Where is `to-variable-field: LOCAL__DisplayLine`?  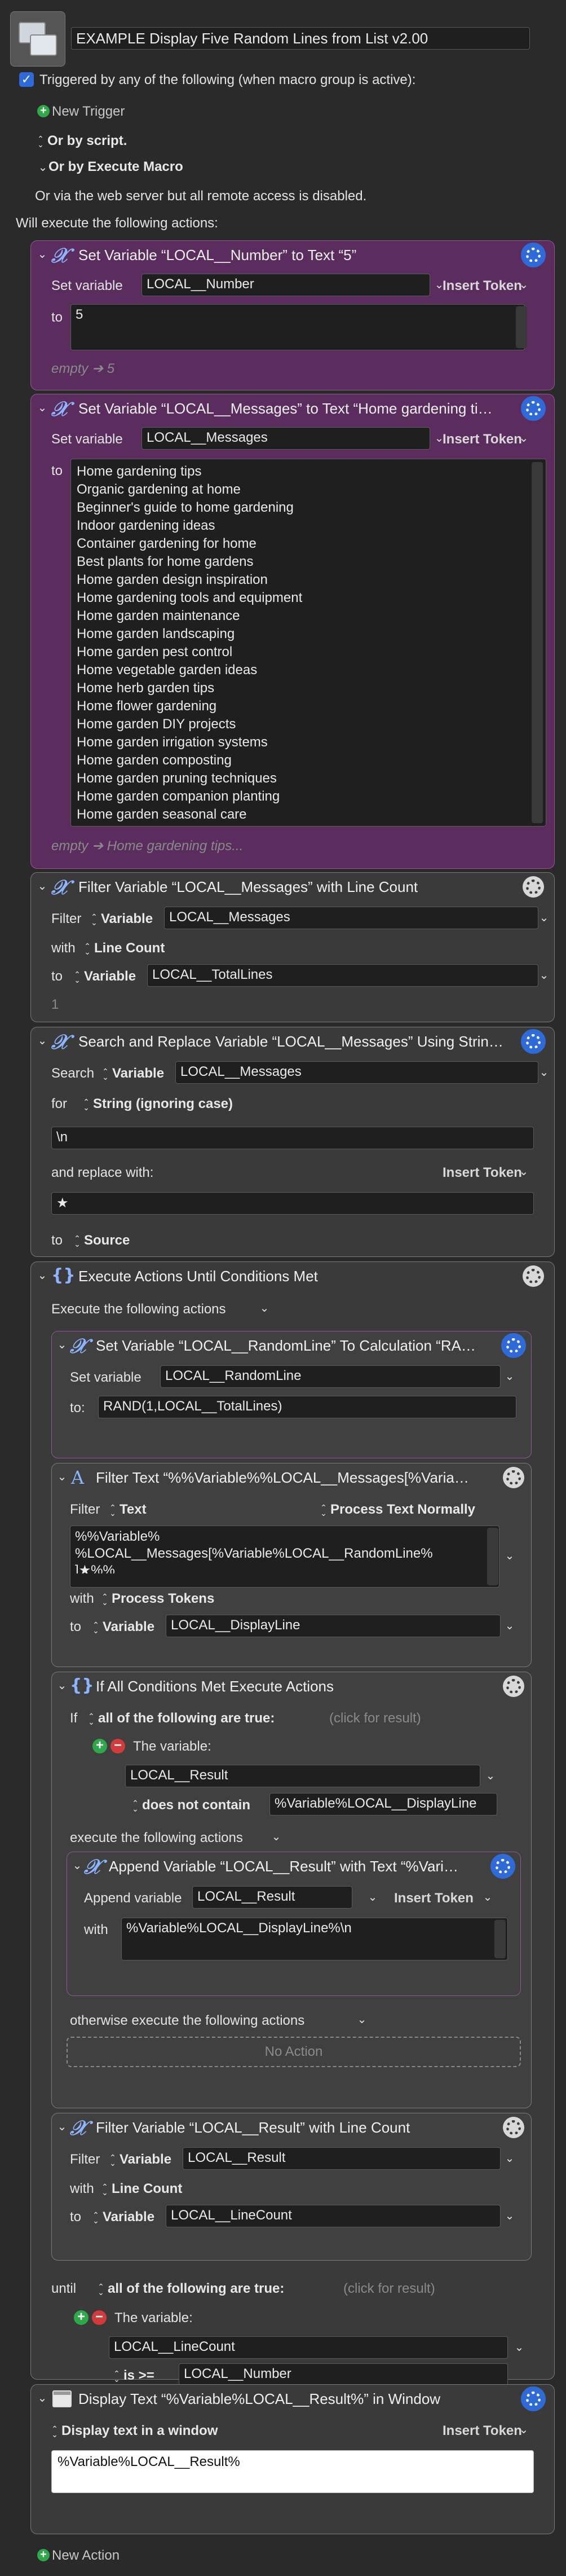 to-variable-field: LOCAL__DisplayLine is located at coordinates (334, 1626).